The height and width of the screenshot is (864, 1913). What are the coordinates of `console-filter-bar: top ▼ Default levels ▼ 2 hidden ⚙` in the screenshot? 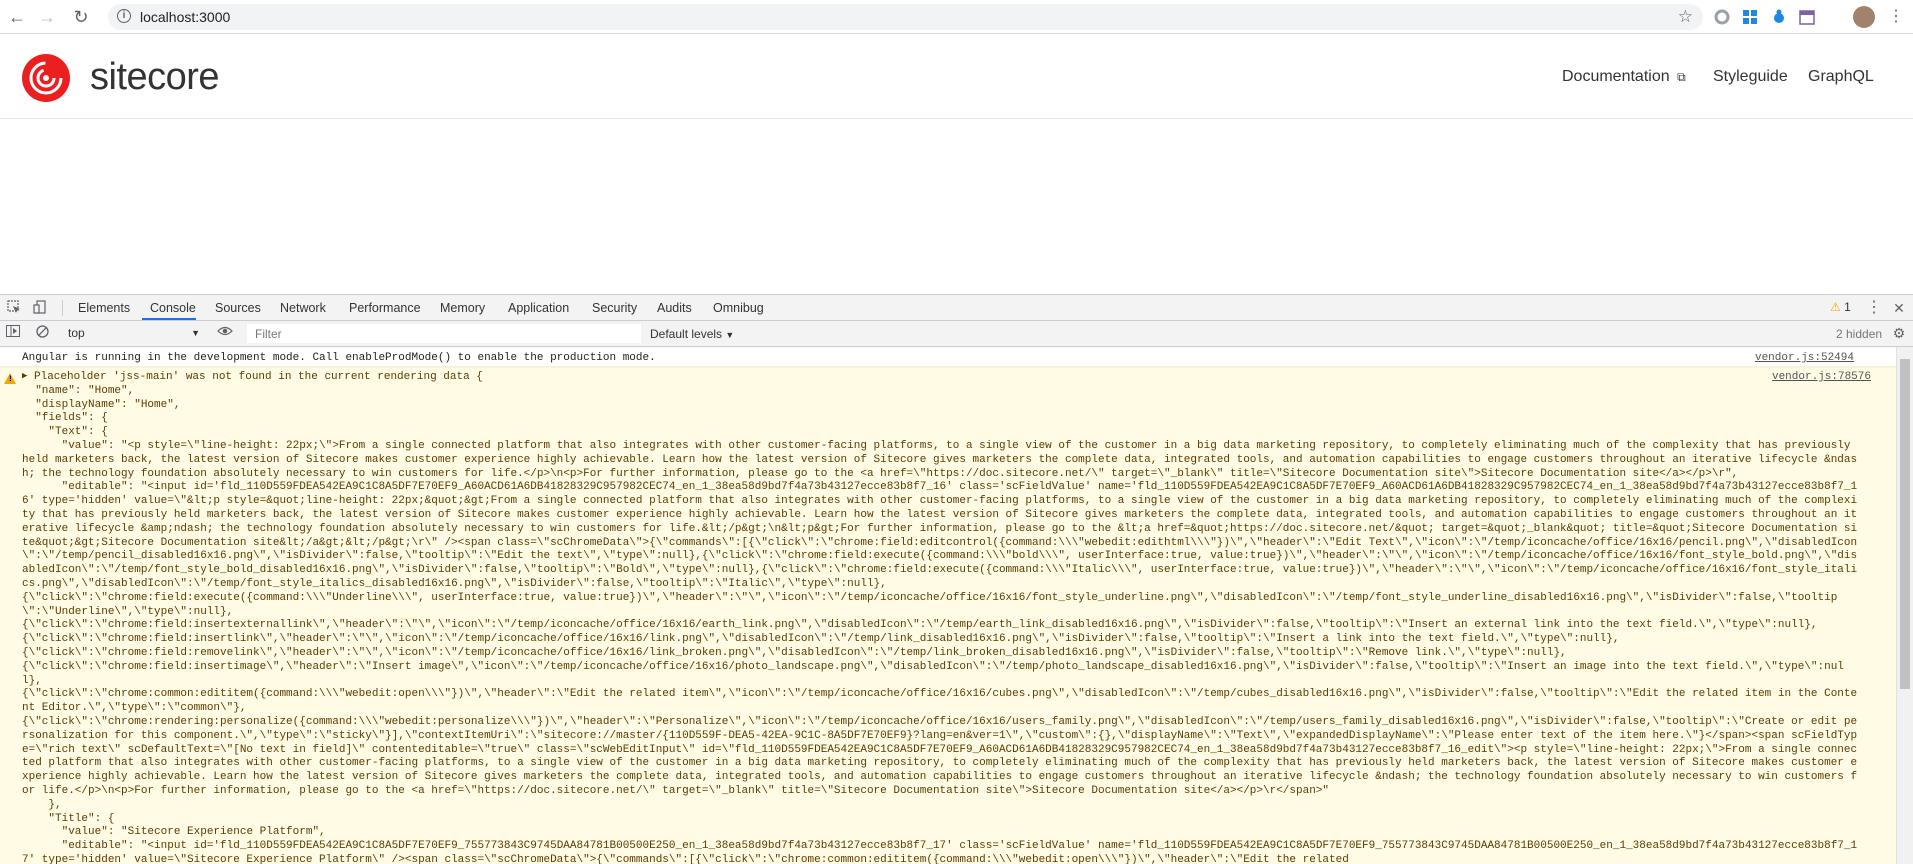 It's located at (956, 334).